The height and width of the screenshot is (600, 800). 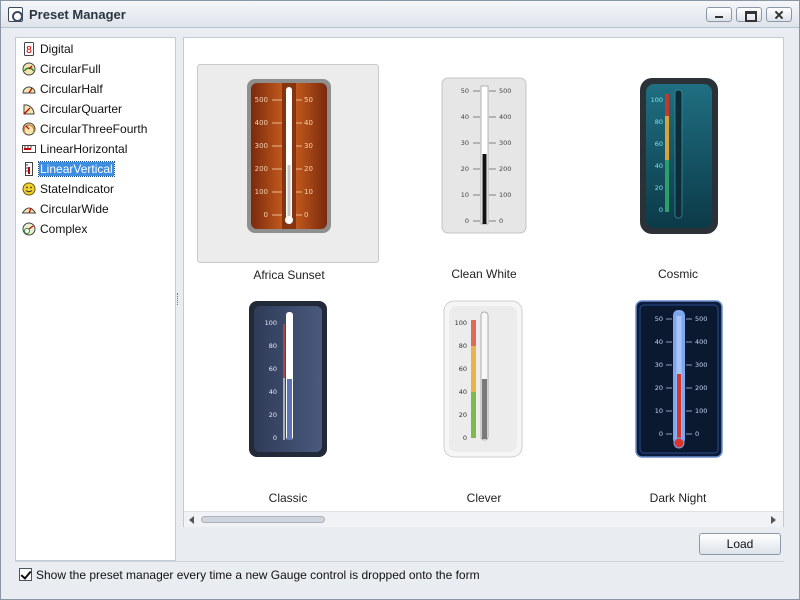 I want to click on digital-gauge-icon: 8, so click(x=29, y=49).